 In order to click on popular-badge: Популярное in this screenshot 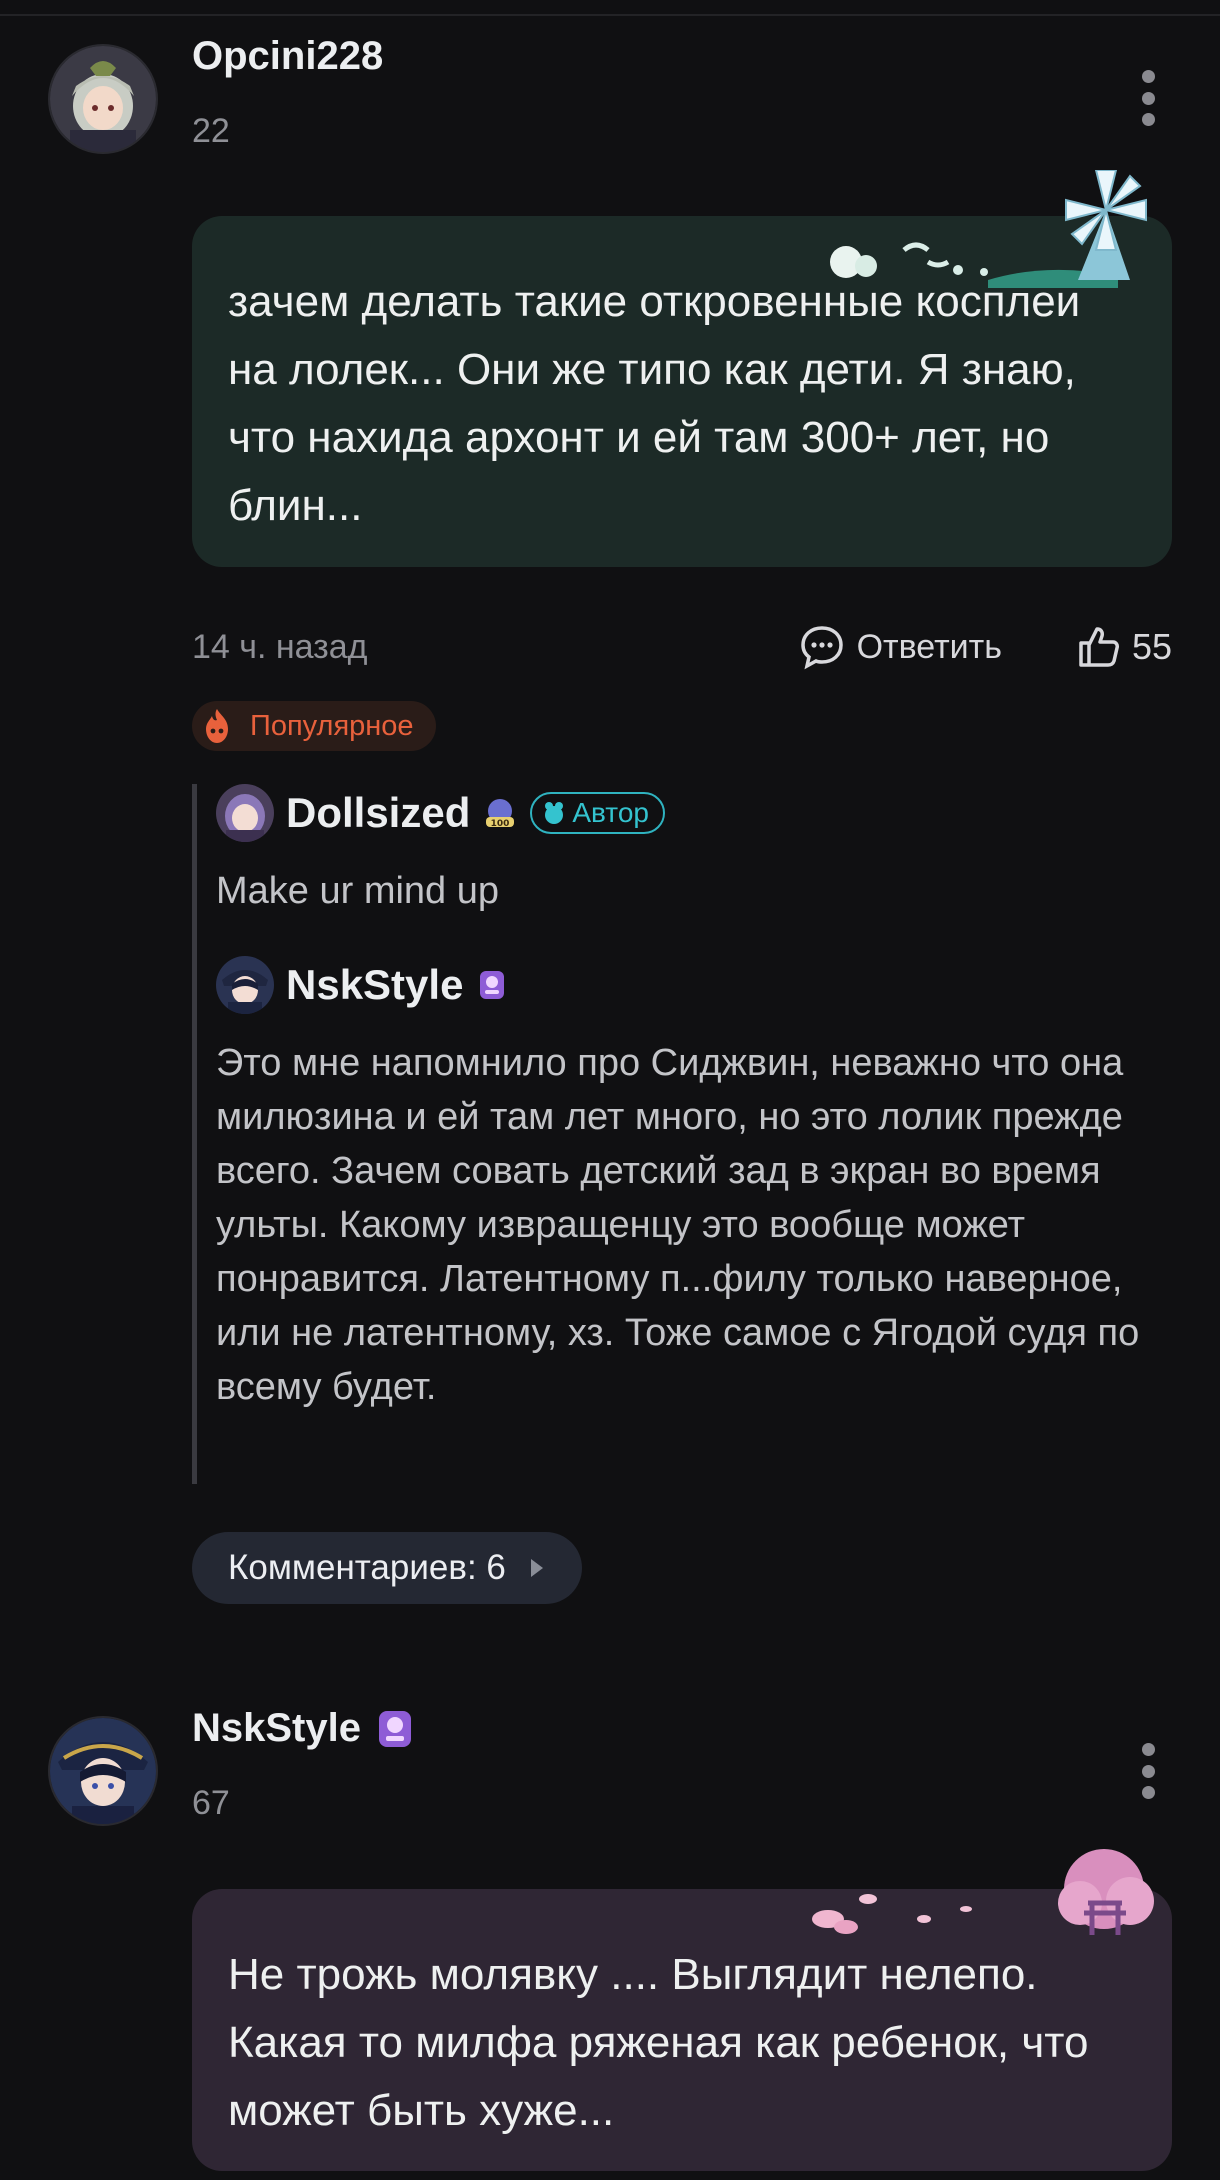, I will do `click(314, 726)`.